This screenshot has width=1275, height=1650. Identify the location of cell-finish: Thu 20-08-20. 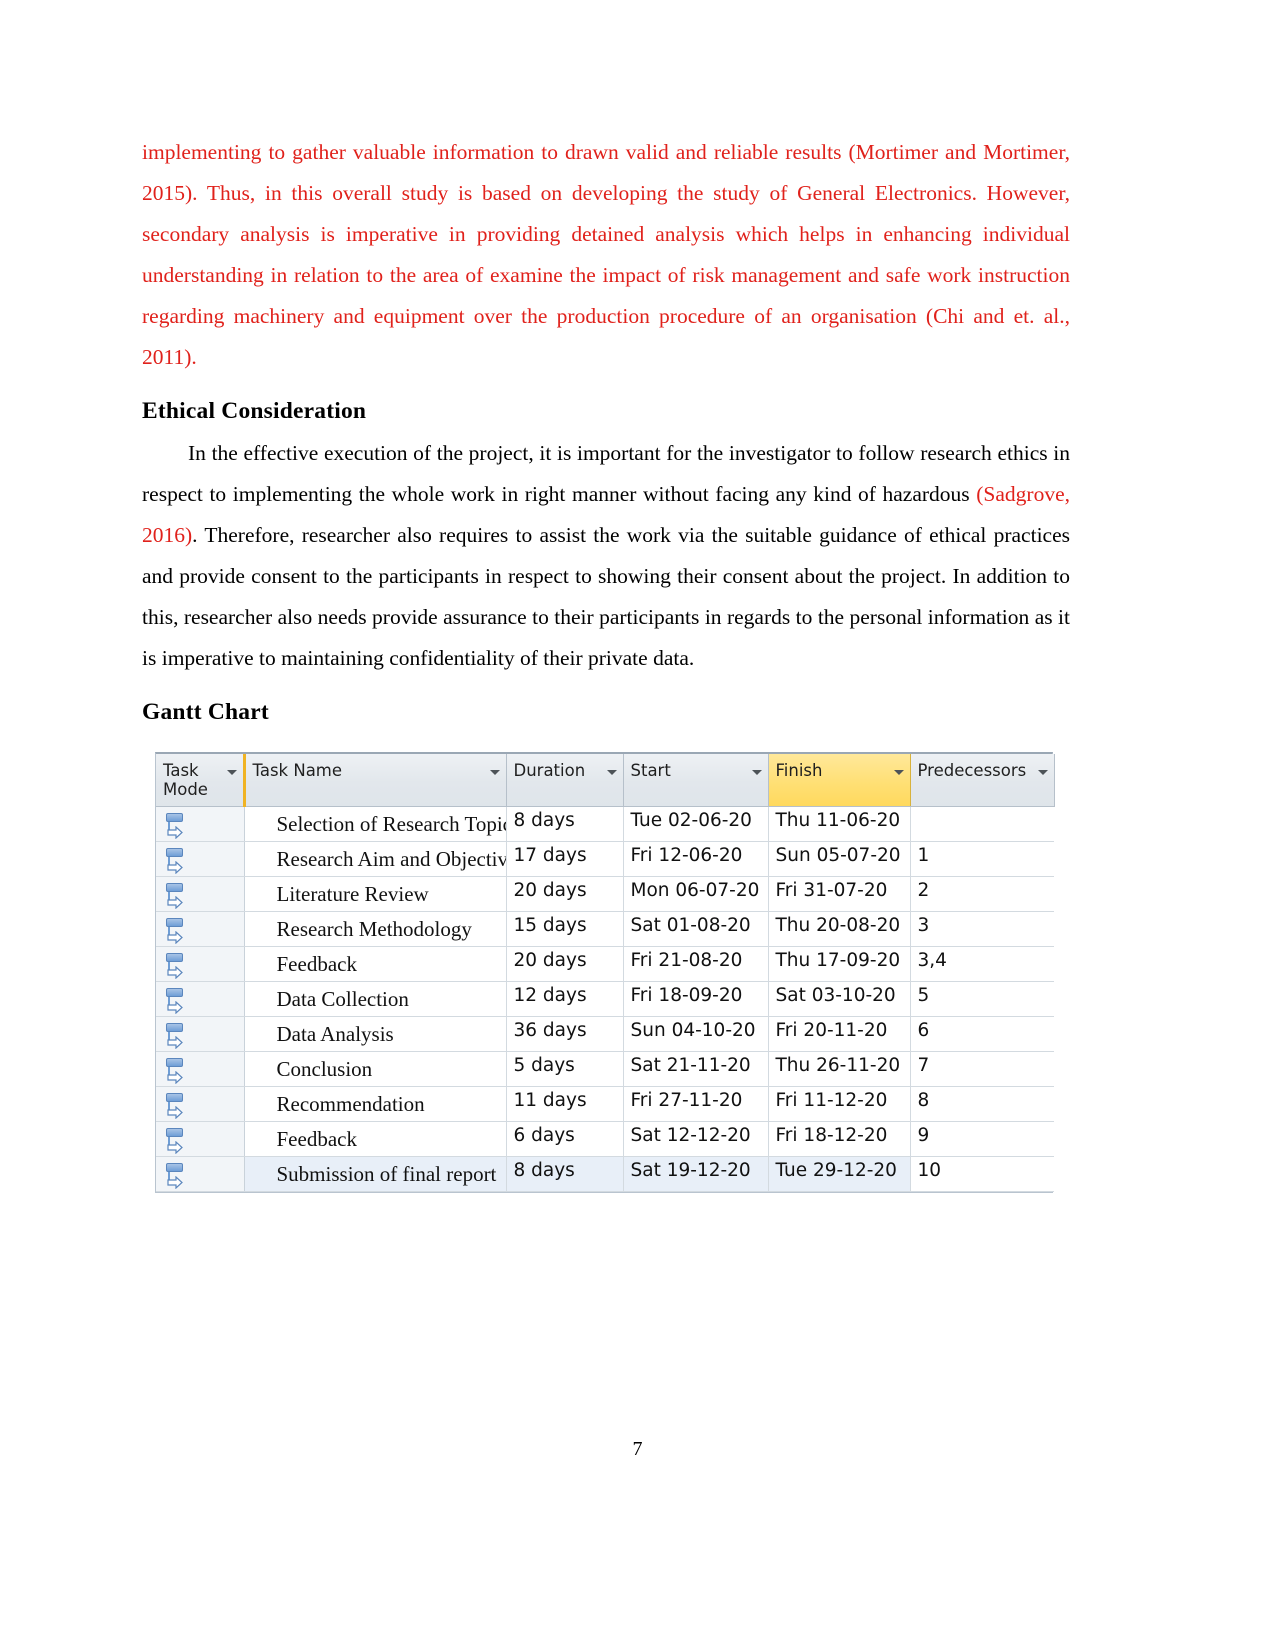
(839, 929).